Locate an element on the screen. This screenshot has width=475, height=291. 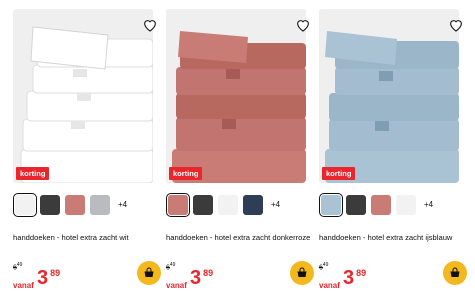
swatch-lightblue is located at coordinates (331, 205).